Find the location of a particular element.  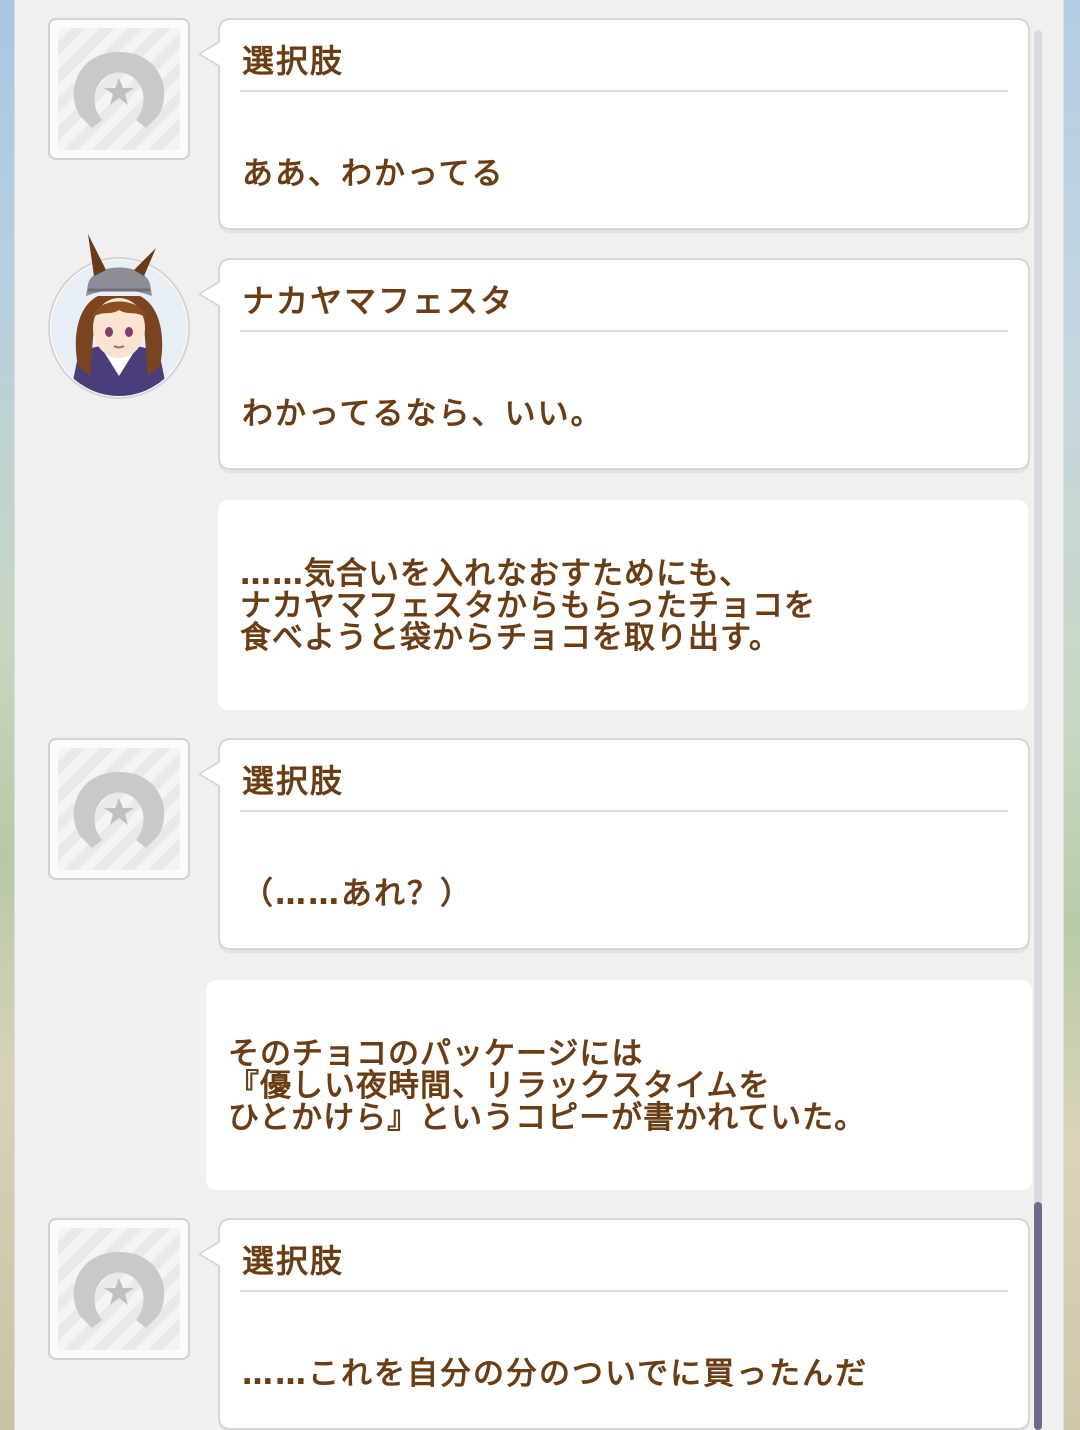

message-bubble: ナカヤマフェスタ わかってるなら、いい。 is located at coordinates (614, 364).